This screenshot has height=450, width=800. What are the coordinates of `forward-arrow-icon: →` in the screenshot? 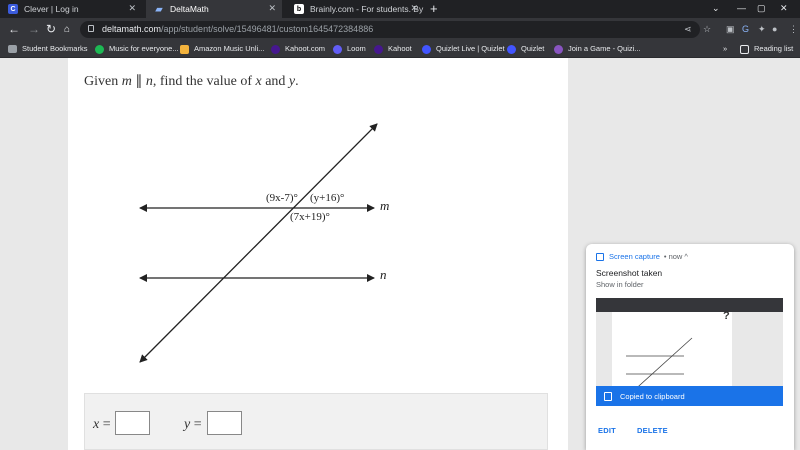 It's located at (34, 29).